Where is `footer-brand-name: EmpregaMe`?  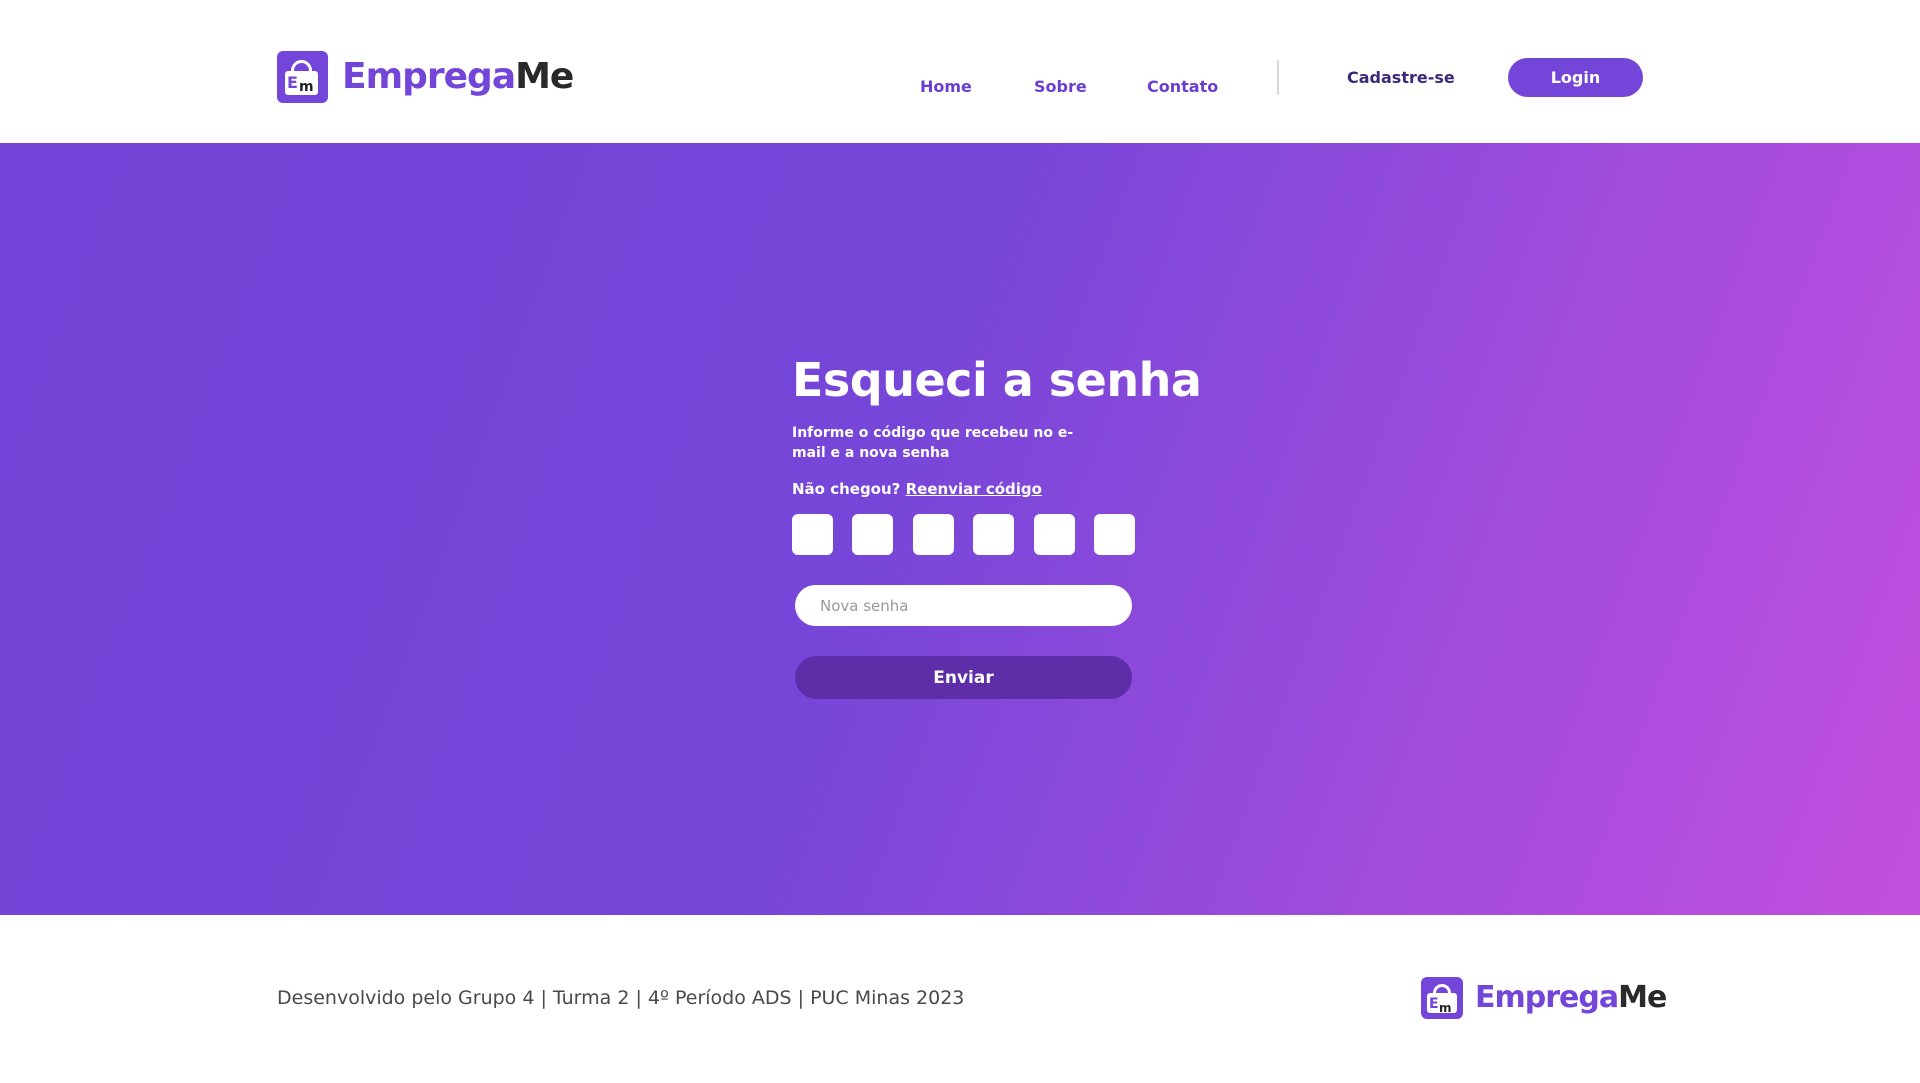
footer-brand-name: EmpregaMe is located at coordinates (1571, 998).